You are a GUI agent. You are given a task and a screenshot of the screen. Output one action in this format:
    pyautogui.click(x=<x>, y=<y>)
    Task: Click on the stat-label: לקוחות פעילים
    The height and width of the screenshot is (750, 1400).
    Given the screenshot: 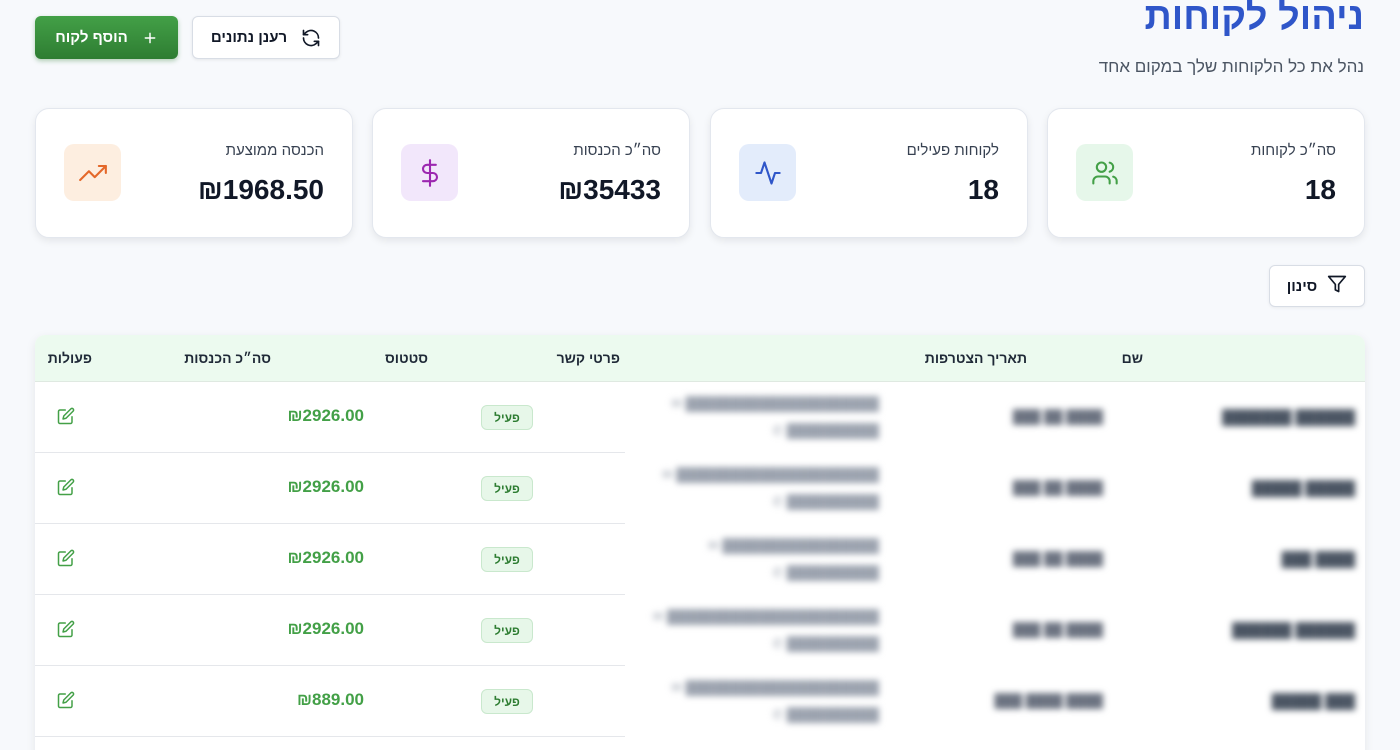 What is the action you would take?
    pyautogui.click(x=952, y=150)
    